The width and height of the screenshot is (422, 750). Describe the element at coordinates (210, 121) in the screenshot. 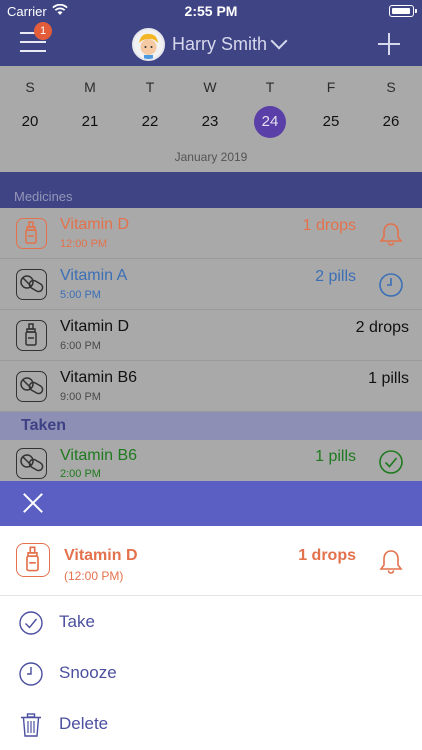

I see `day-number: 23` at that location.